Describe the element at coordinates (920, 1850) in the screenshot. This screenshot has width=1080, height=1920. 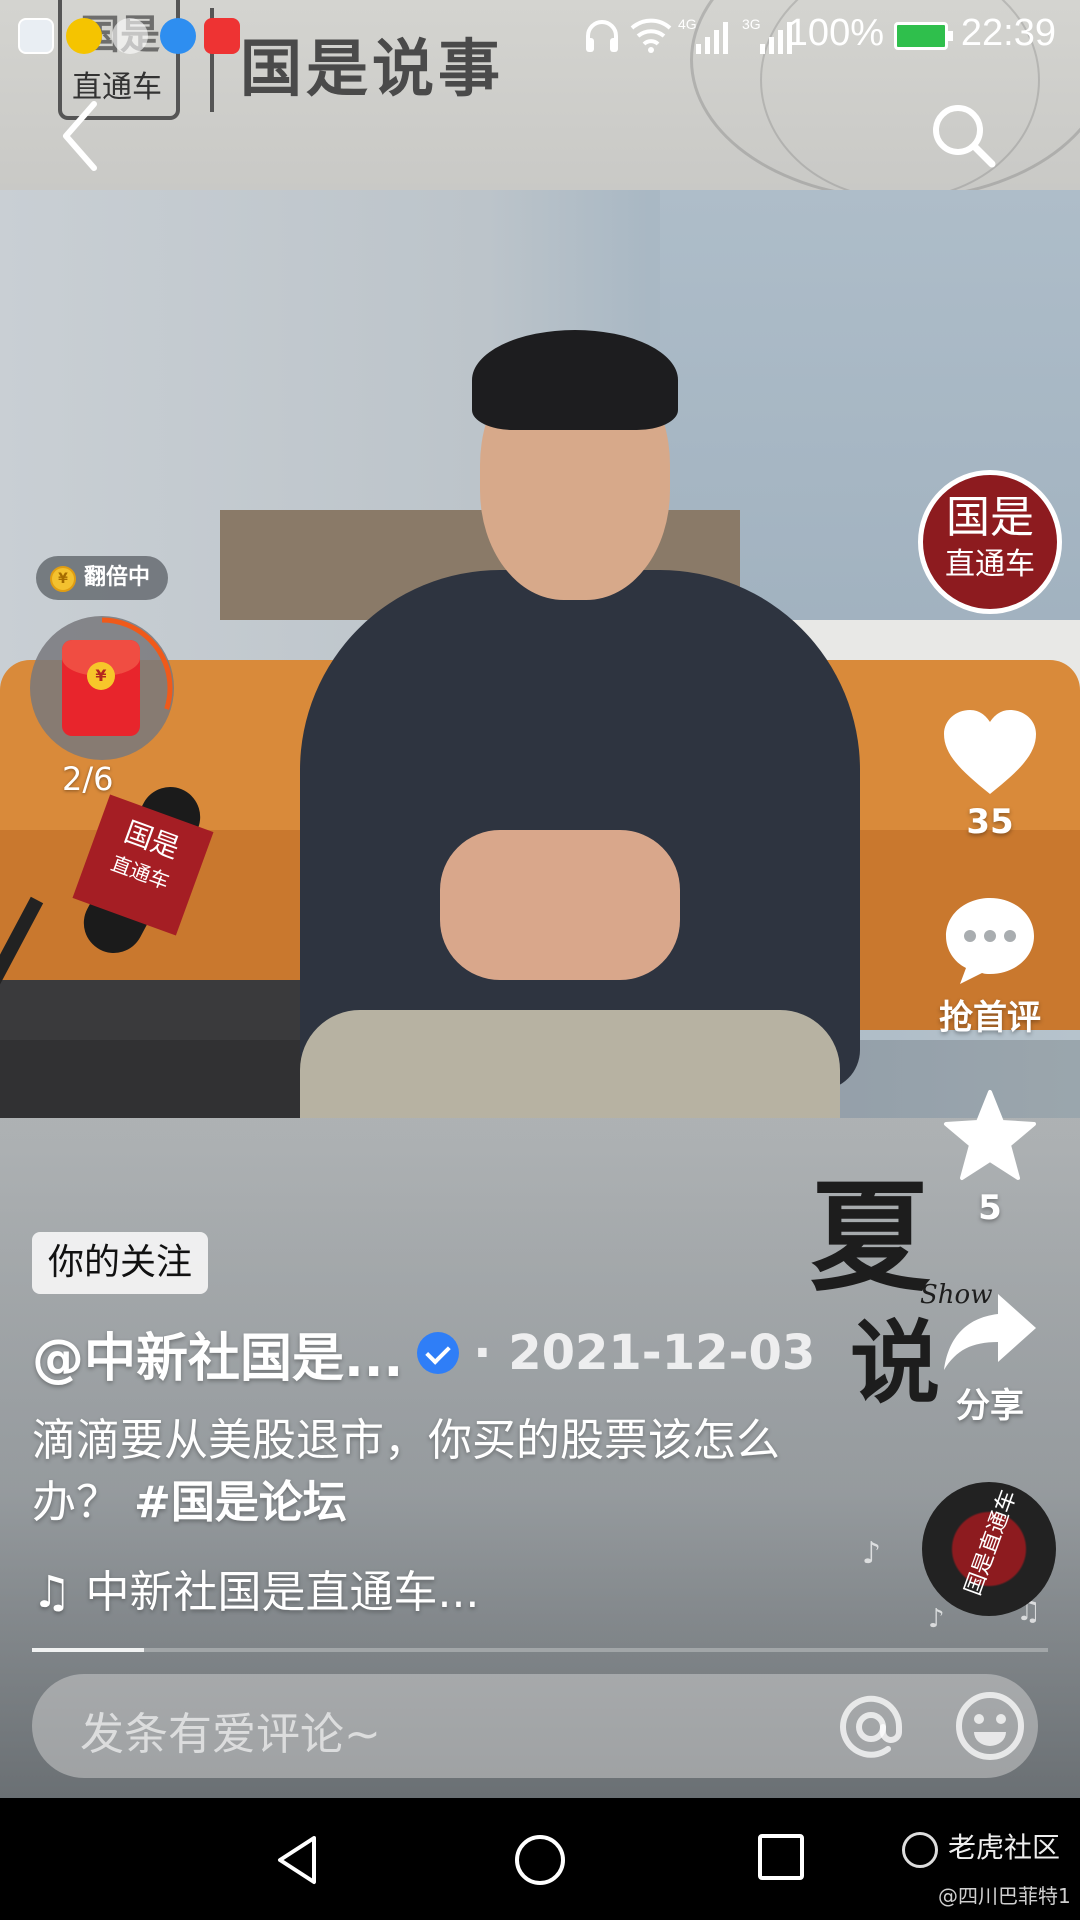
I see `tiger-community-logo` at that location.